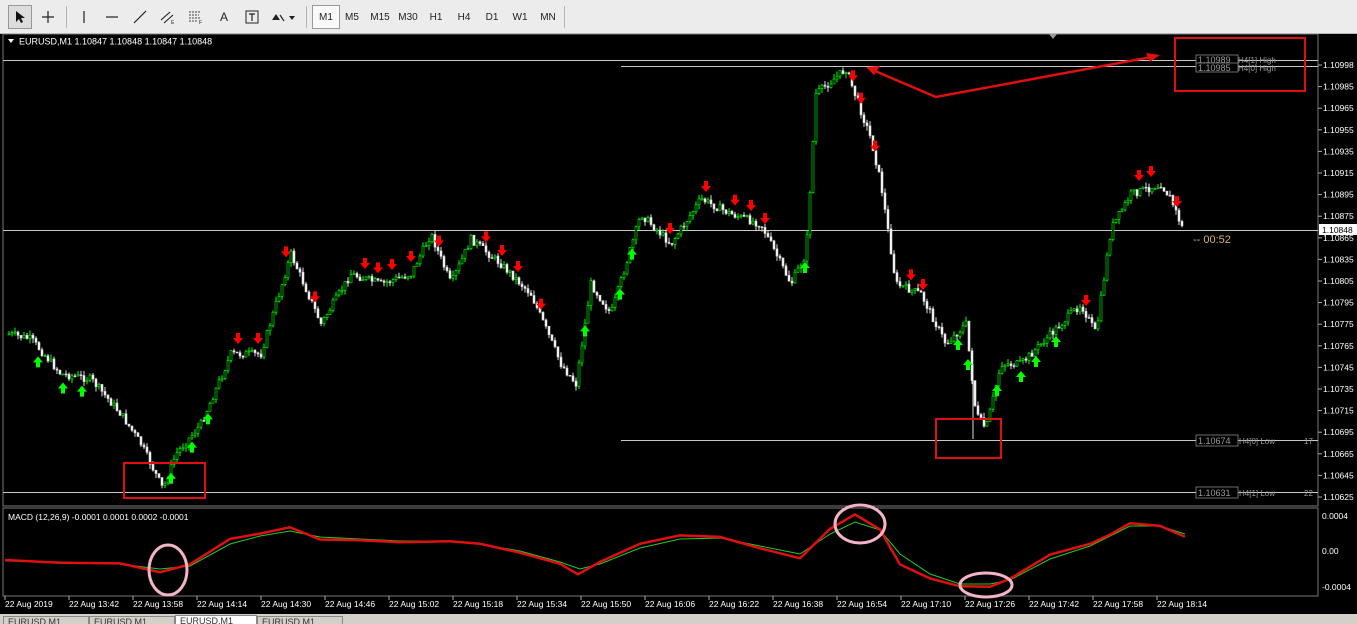 This screenshot has height=624, width=1357. I want to click on timeframe-d1-button: D1, so click(492, 17).